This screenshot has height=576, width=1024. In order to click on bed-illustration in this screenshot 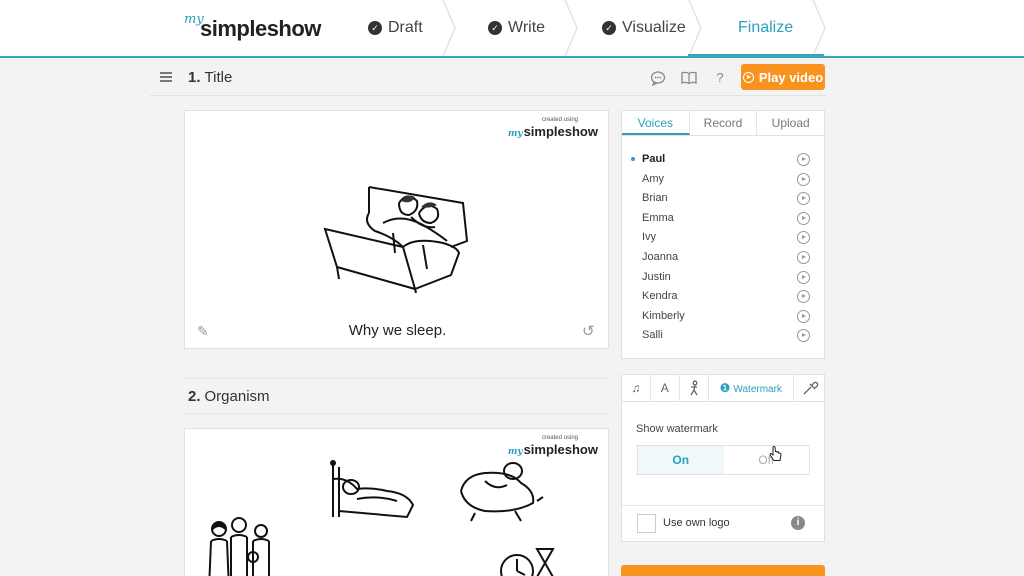, I will do `click(396, 239)`.